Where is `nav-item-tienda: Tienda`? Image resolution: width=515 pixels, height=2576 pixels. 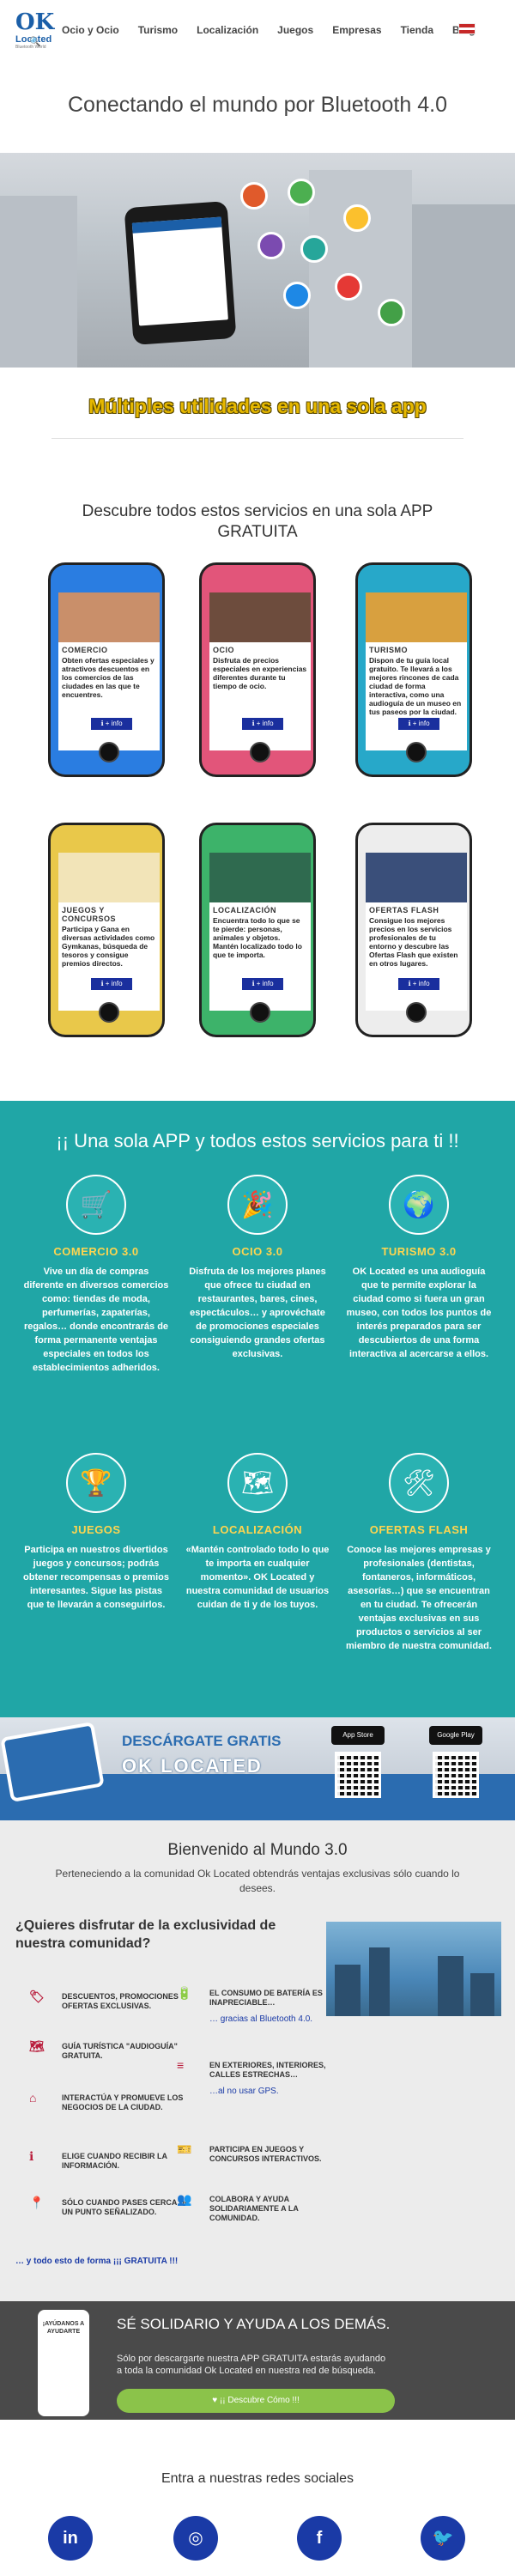
nav-item-tienda: Tienda is located at coordinates (417, 30).